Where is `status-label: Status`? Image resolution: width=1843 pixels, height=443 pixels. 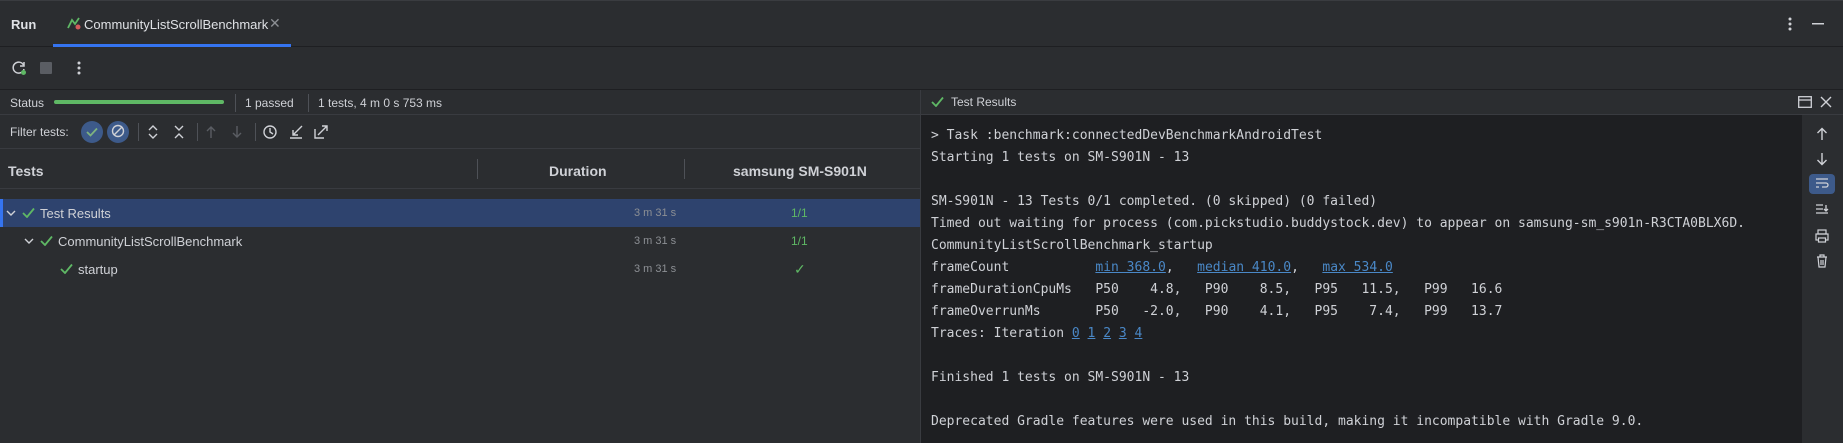 status-label: Status is located at coordinates (27, 103).